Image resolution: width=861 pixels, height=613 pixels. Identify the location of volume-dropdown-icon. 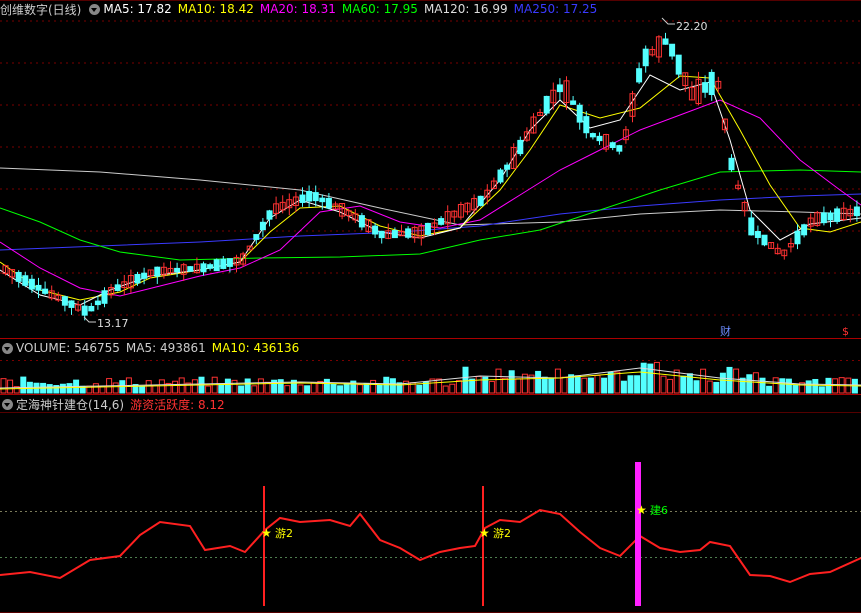
(7, 348).